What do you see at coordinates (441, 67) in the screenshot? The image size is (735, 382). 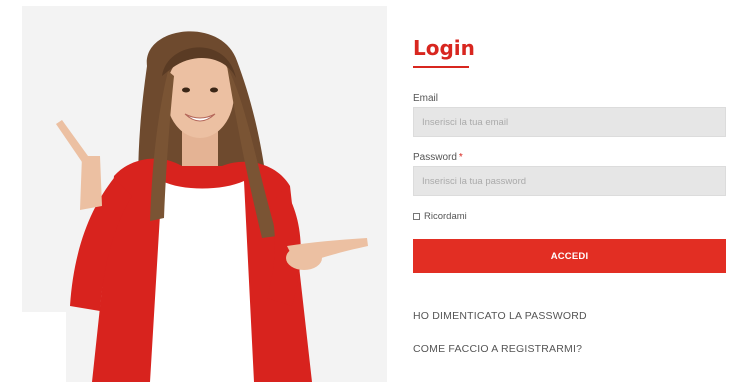 I see `title-underline` at bounding box center [441, 67].